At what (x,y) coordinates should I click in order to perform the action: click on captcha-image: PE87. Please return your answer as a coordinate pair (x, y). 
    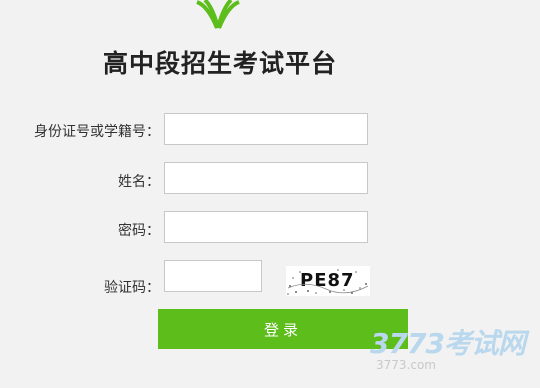
    Looking at the image, I should click on (328, 281).